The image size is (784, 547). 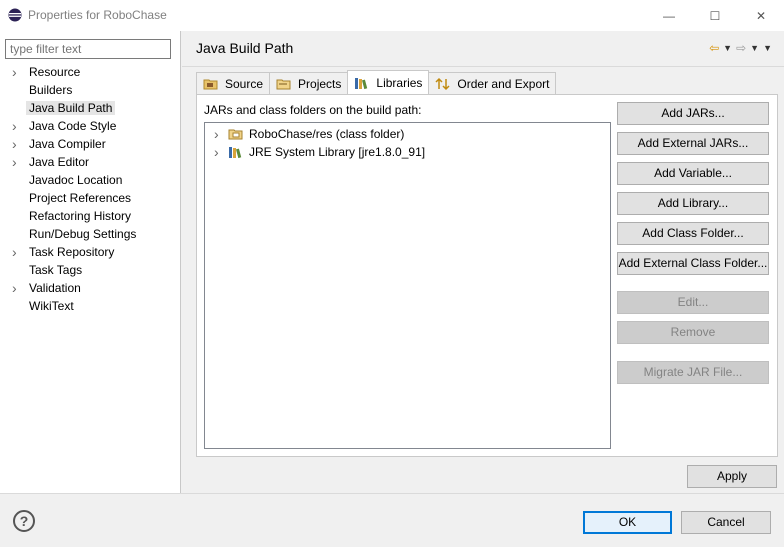 What do you see at coordinates (211, 84) in the screenshot?
I see `source-folder-icon` at bounding box center [211, 84].